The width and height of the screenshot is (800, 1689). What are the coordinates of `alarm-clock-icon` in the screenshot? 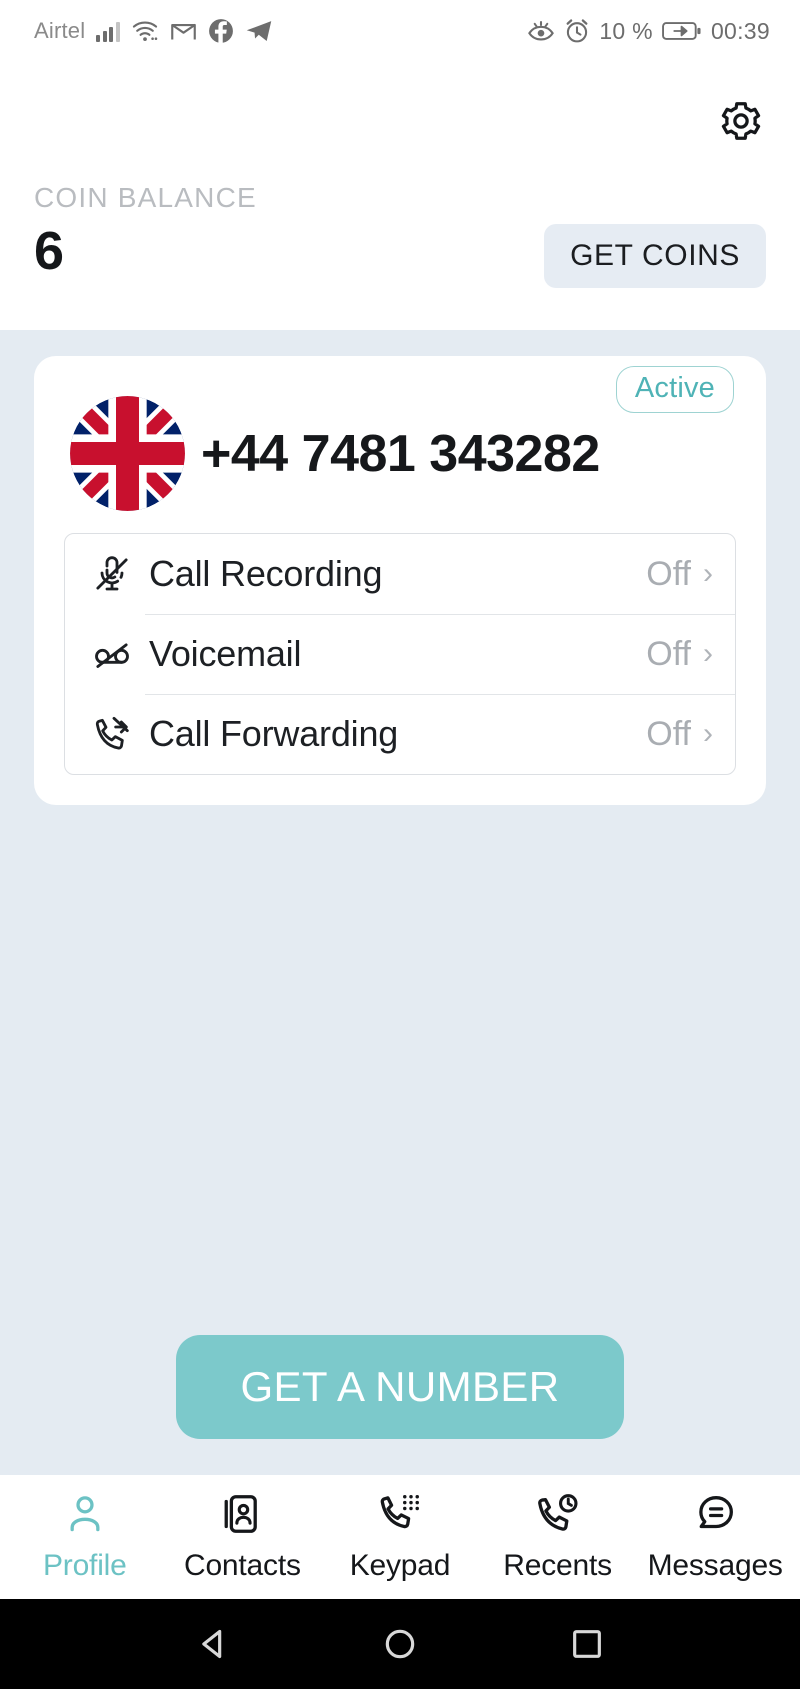 It's located at (577, 31).